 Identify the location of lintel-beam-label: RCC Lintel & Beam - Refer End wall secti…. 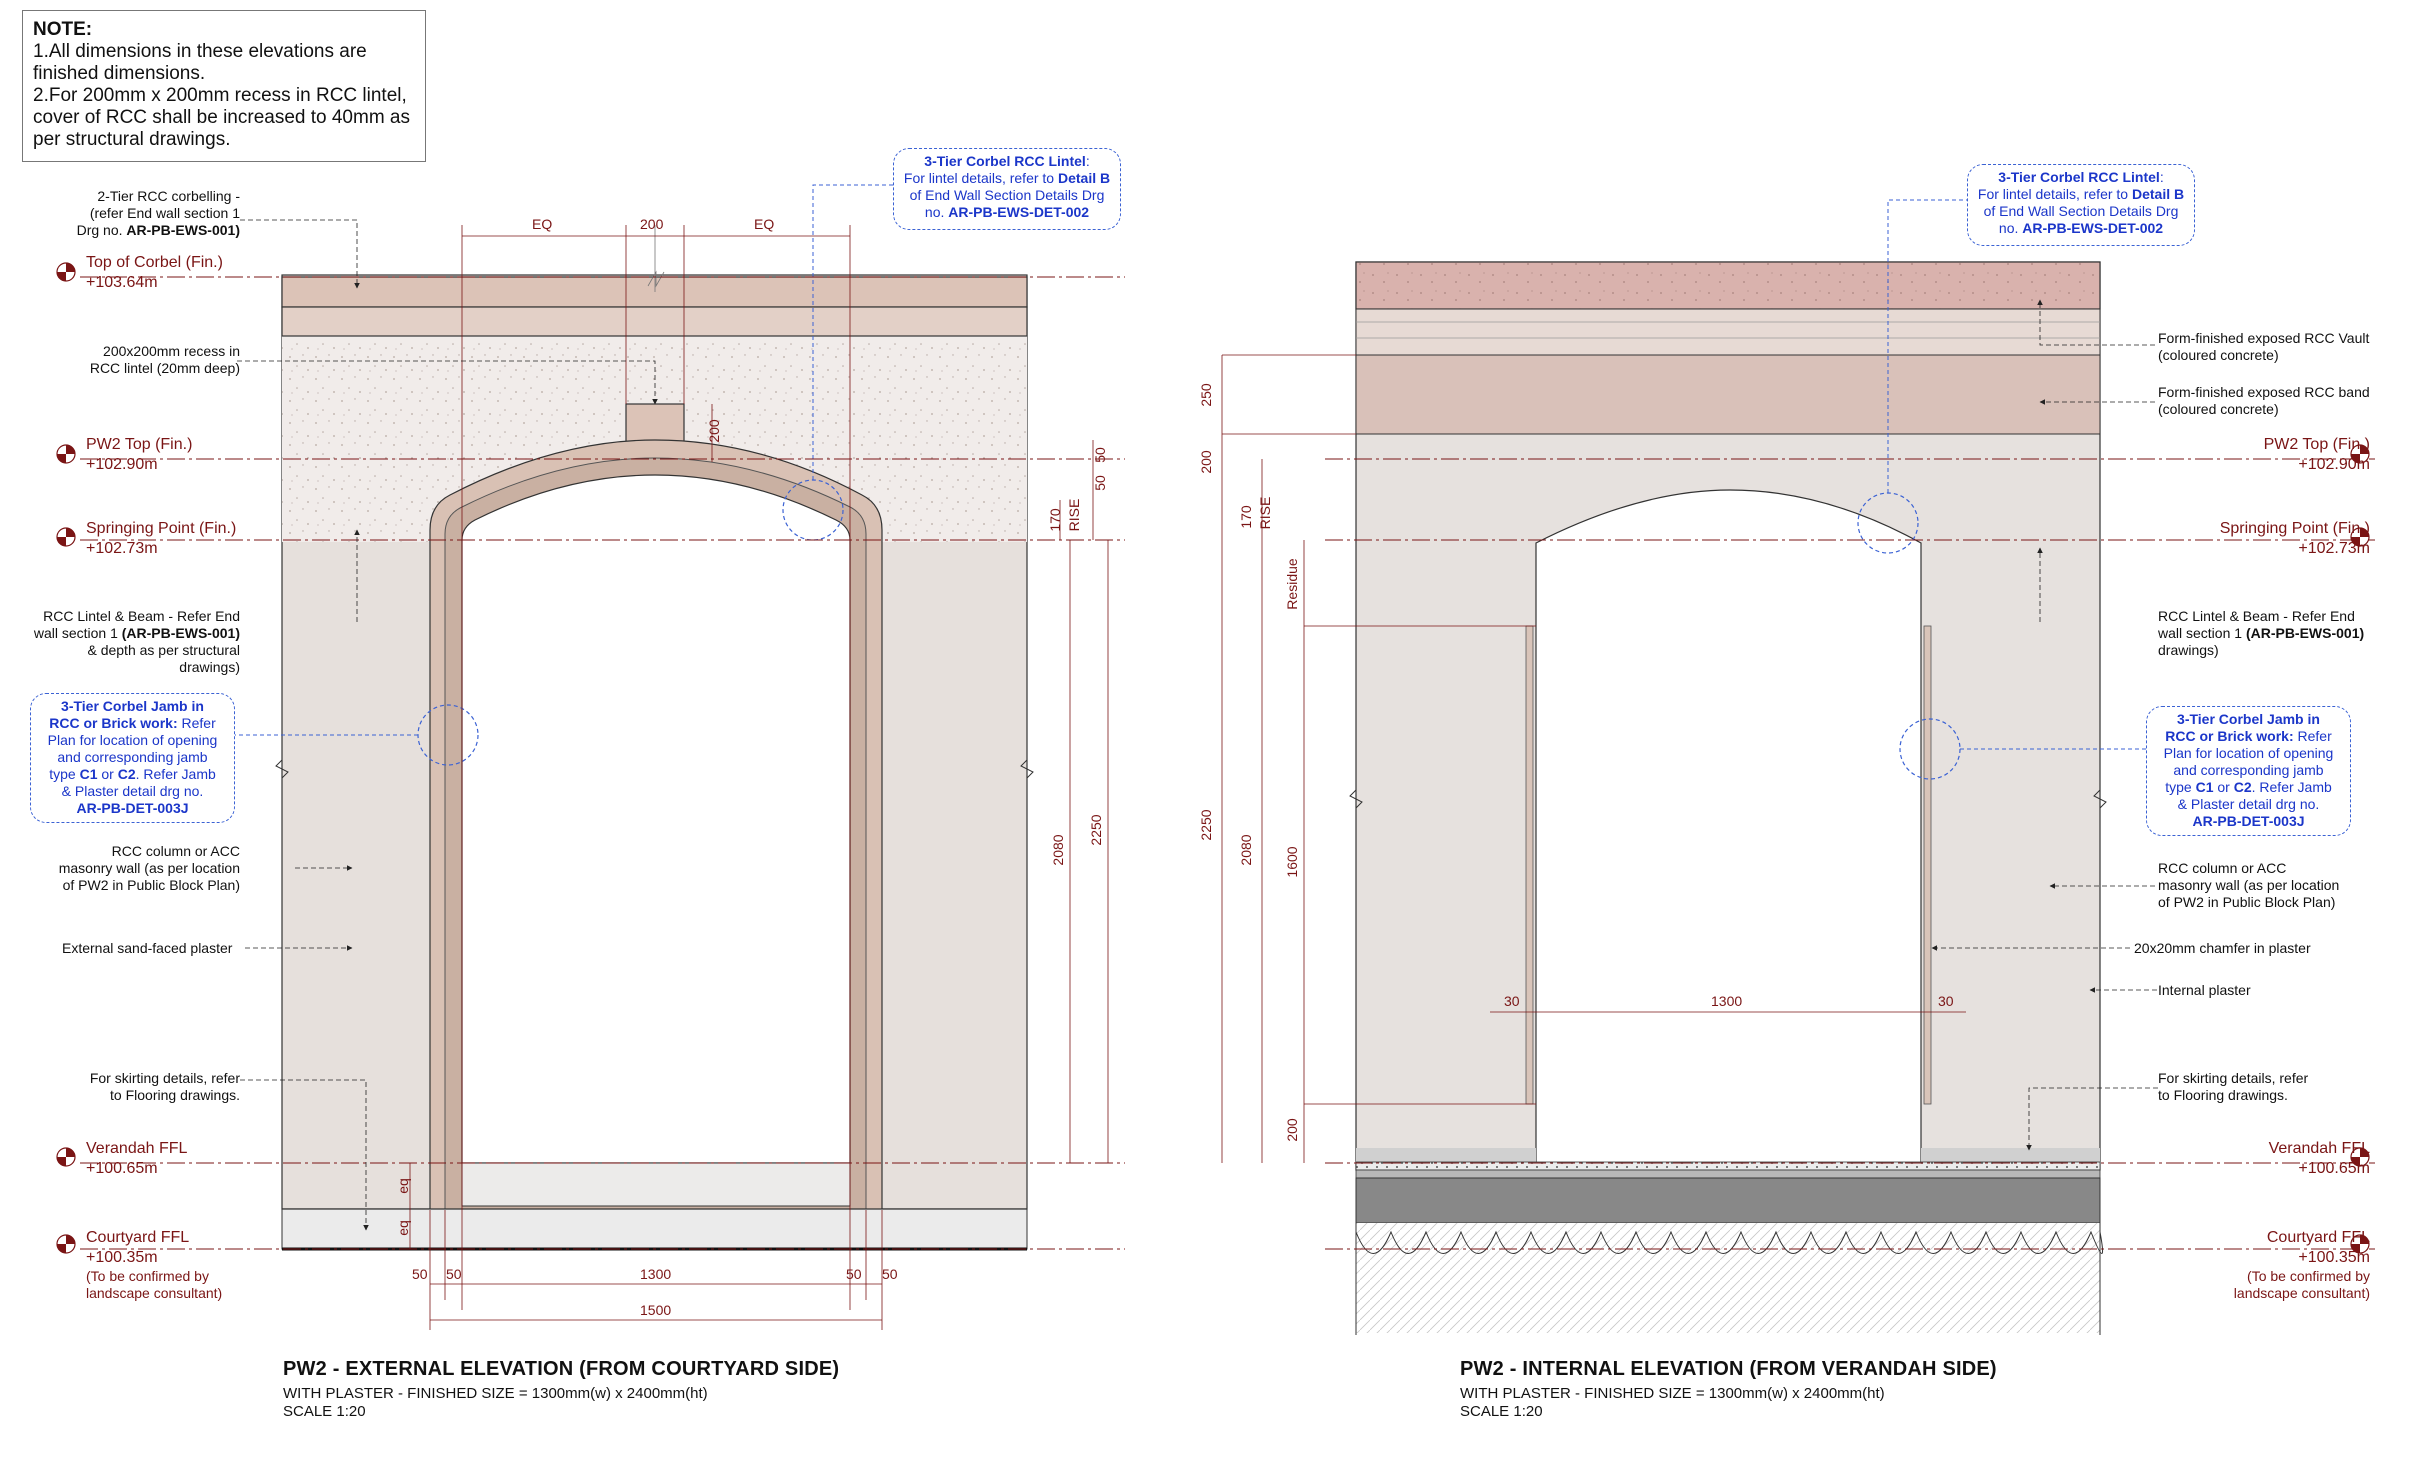
(136, 641).